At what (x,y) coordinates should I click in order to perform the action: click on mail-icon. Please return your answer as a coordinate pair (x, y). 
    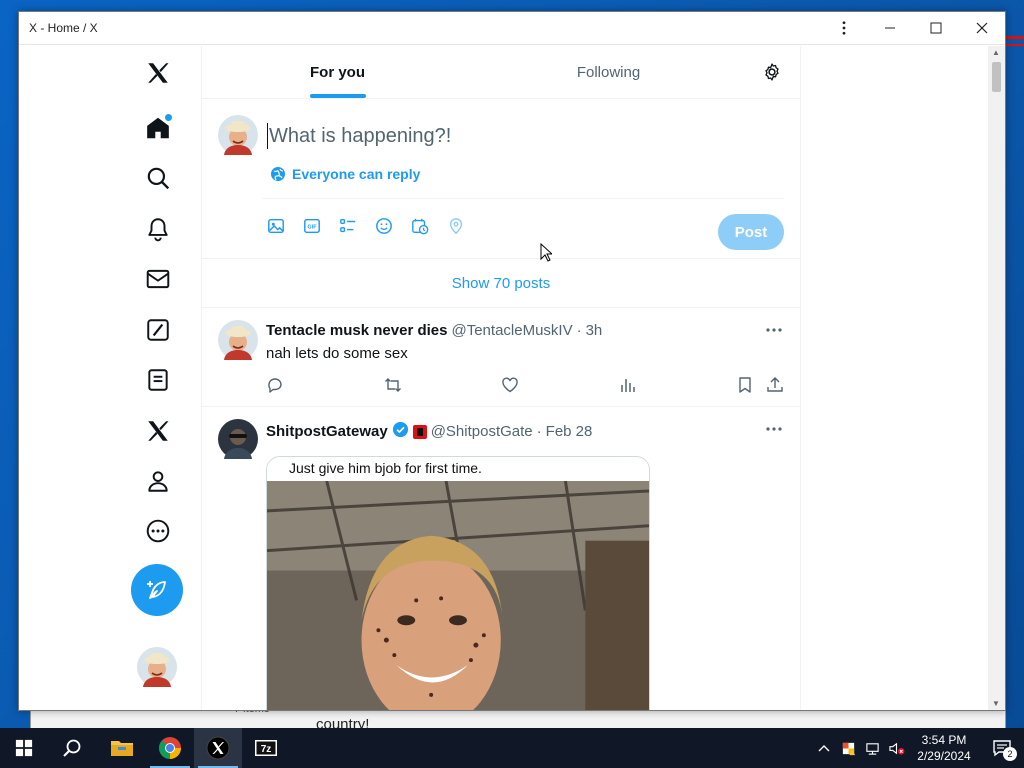
    Looking at the image, I should click on (158, 279).